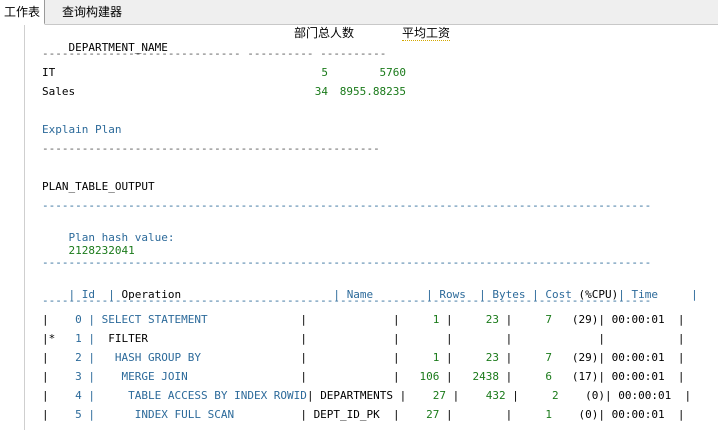  What do you see at coordinates (360, 395) in the screenshot?
I see `plan-row-name: DEPARTMENTS` at bounding box center [360, 395].